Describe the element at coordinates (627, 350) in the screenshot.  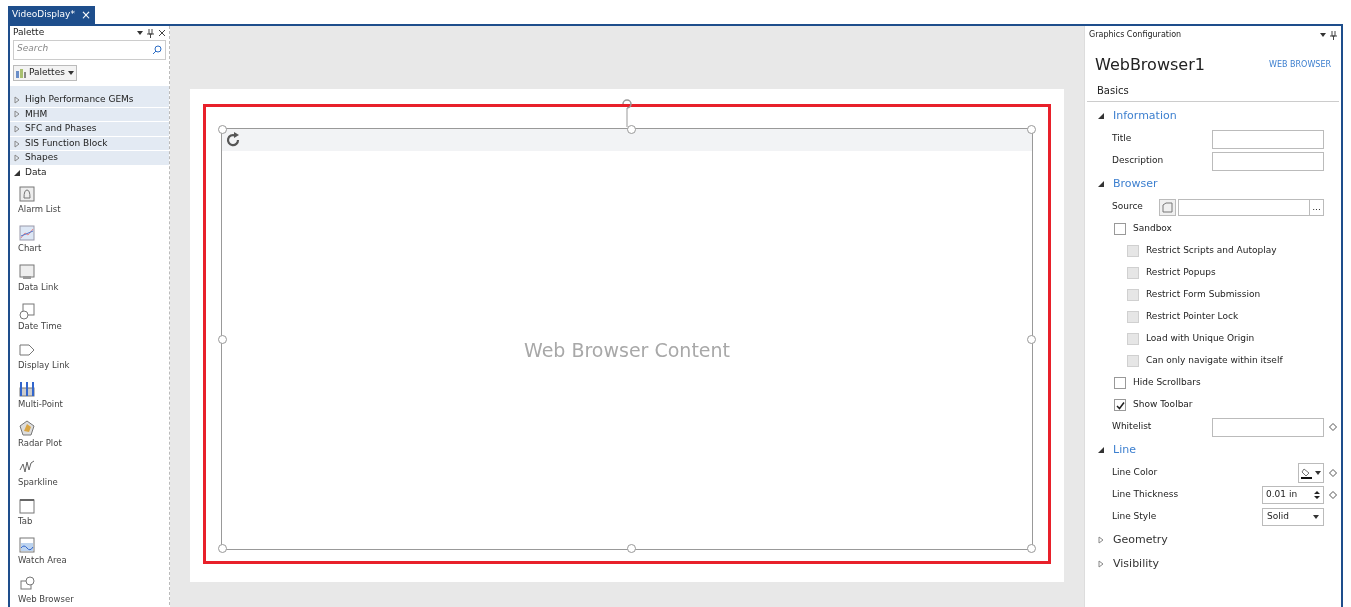
I see `placeholder-text: Web Browser Content` at that location.